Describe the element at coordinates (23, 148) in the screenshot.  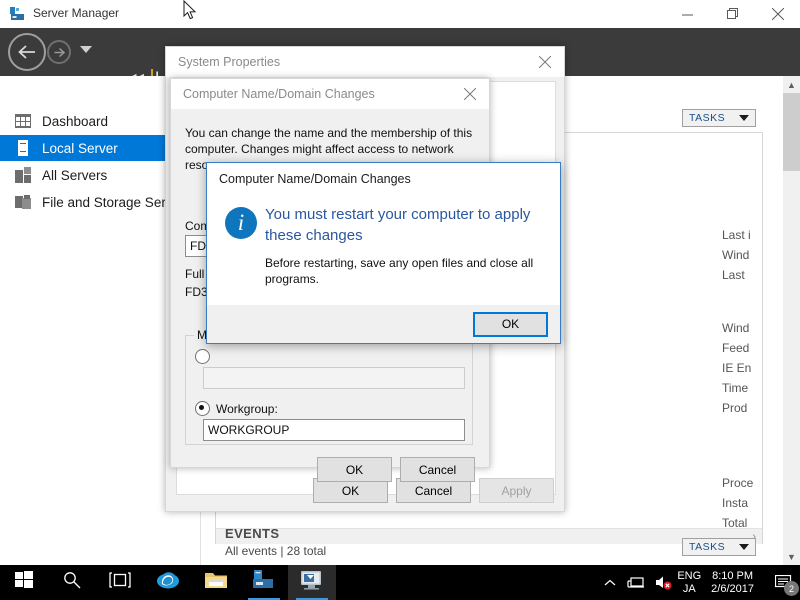
I see `server-icon` at that location.